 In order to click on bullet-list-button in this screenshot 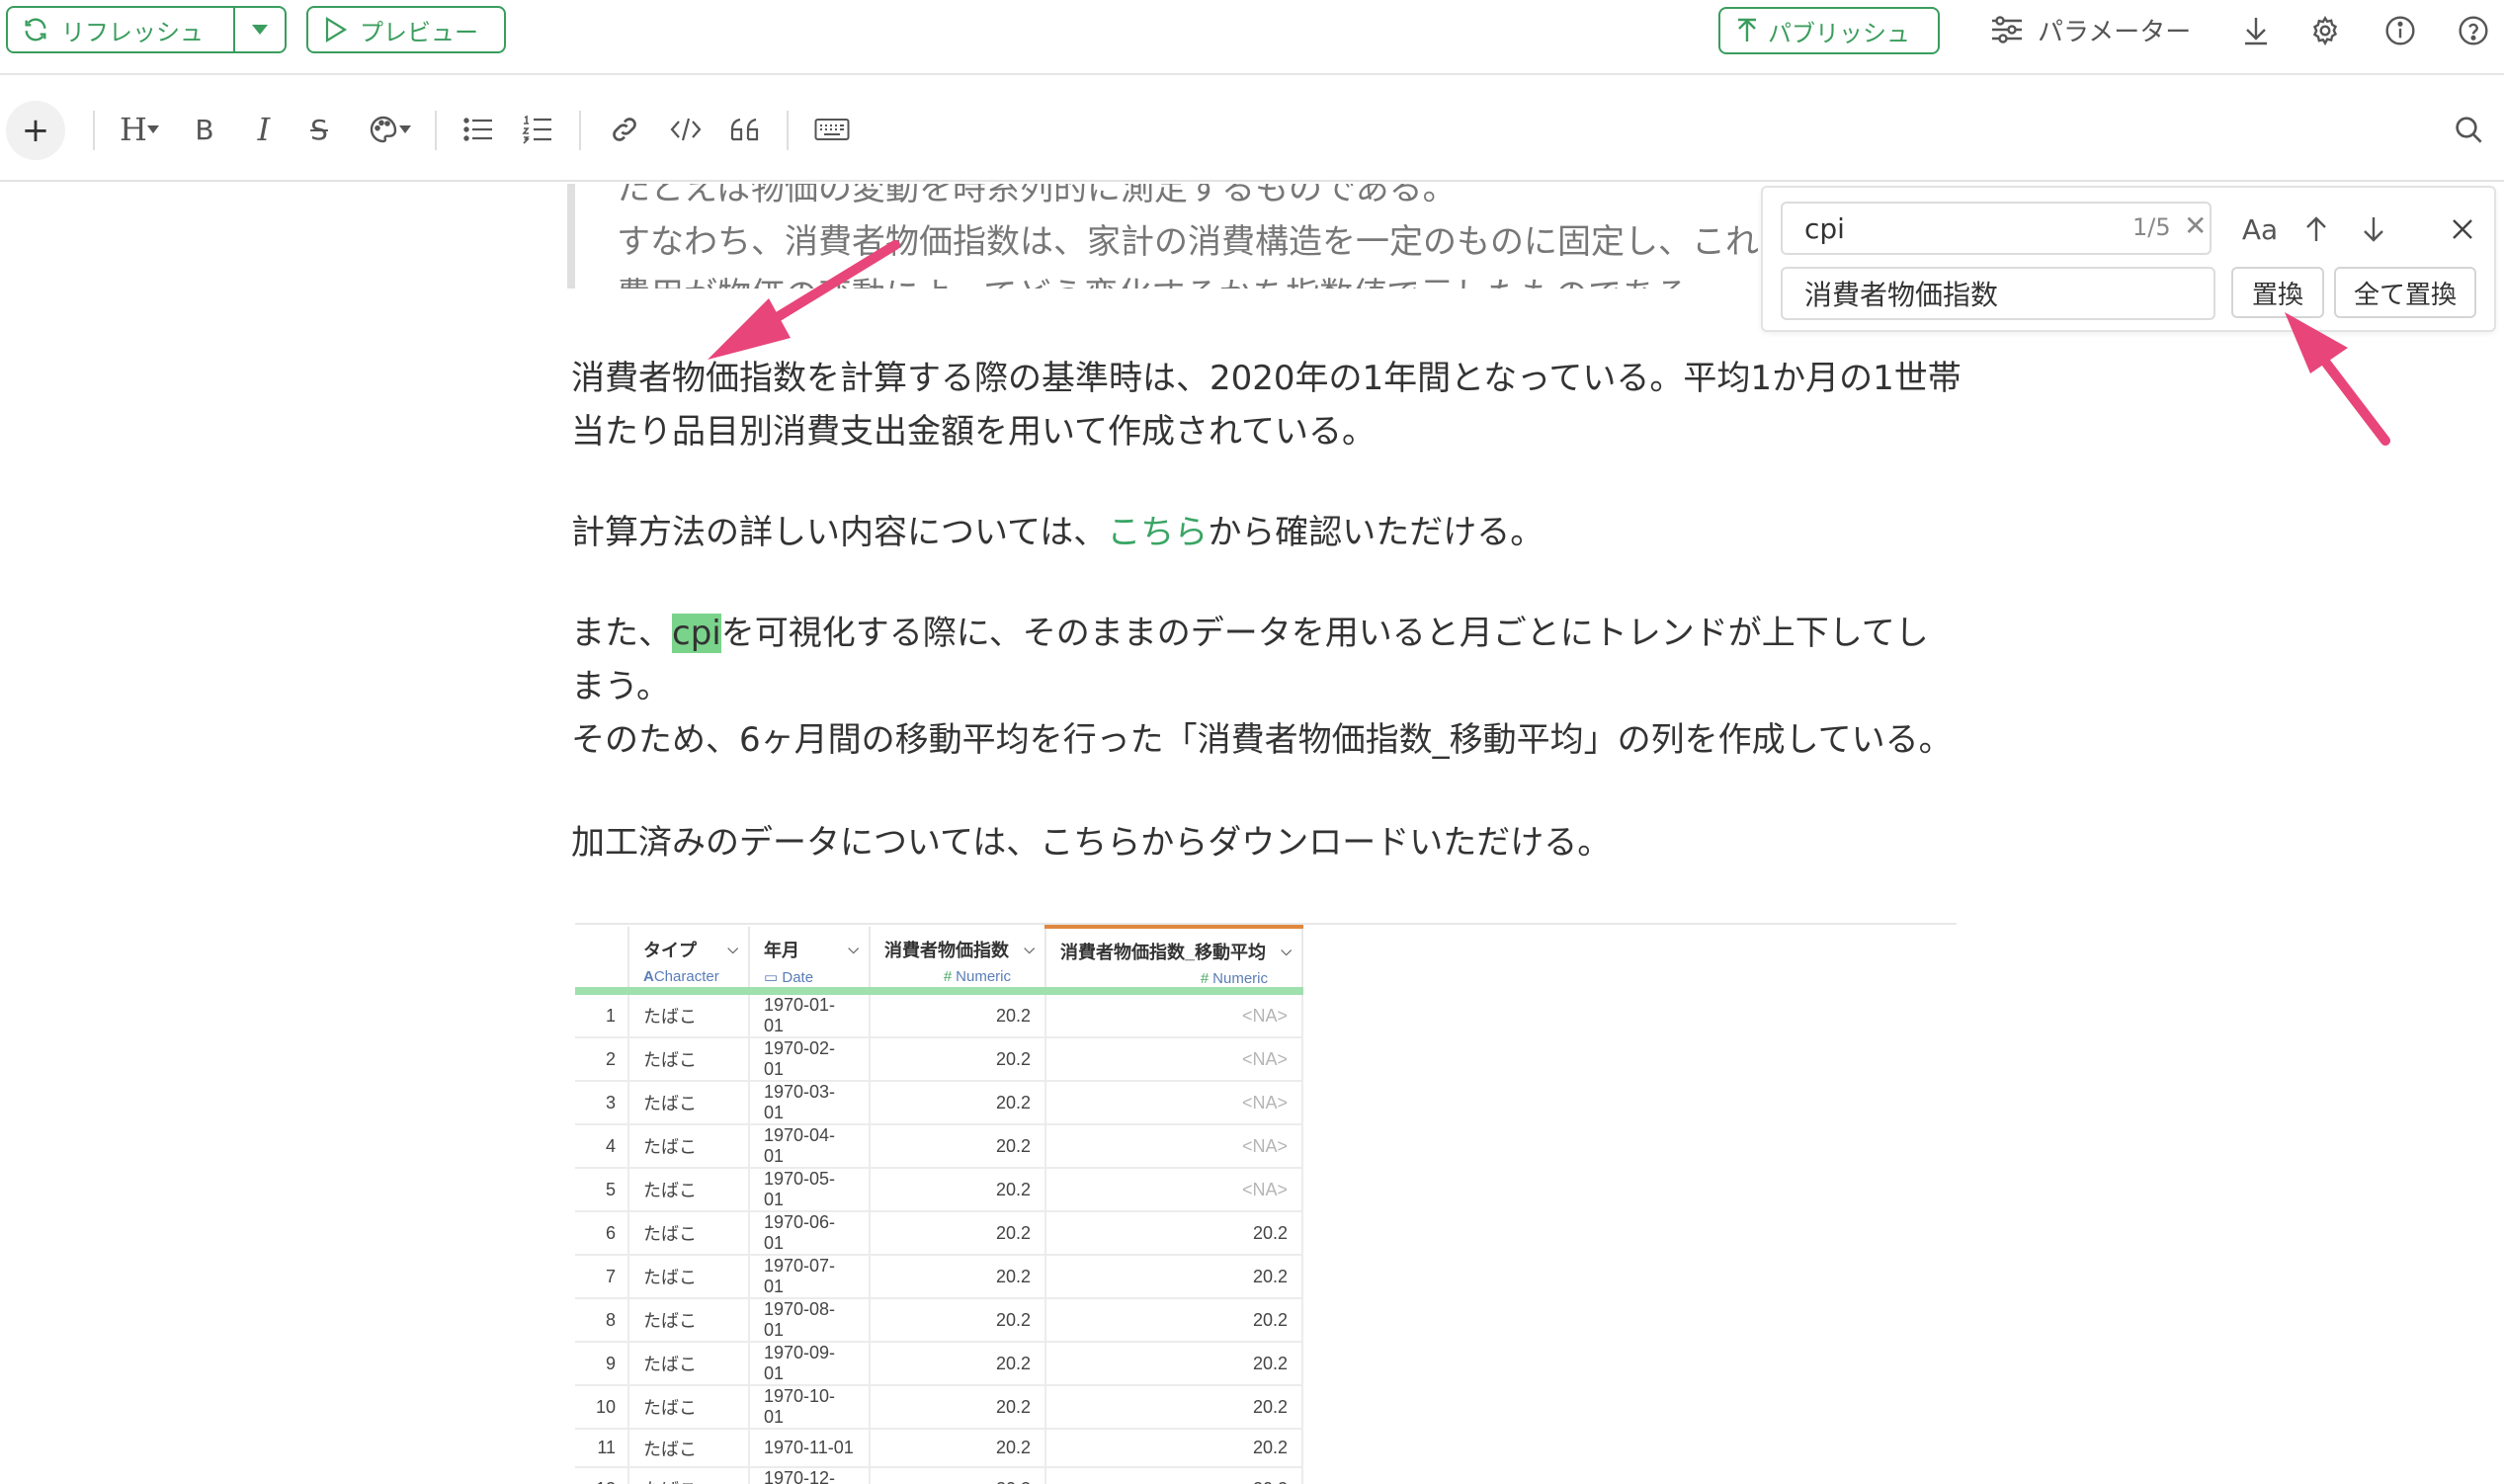, I will do `click(478, 129)`.